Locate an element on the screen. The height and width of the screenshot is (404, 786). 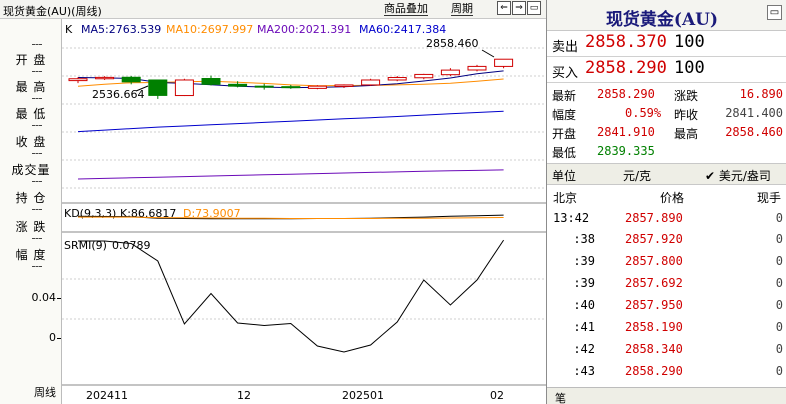
kd-name: KD(9,3,3) is located at coordinates (90, 213).